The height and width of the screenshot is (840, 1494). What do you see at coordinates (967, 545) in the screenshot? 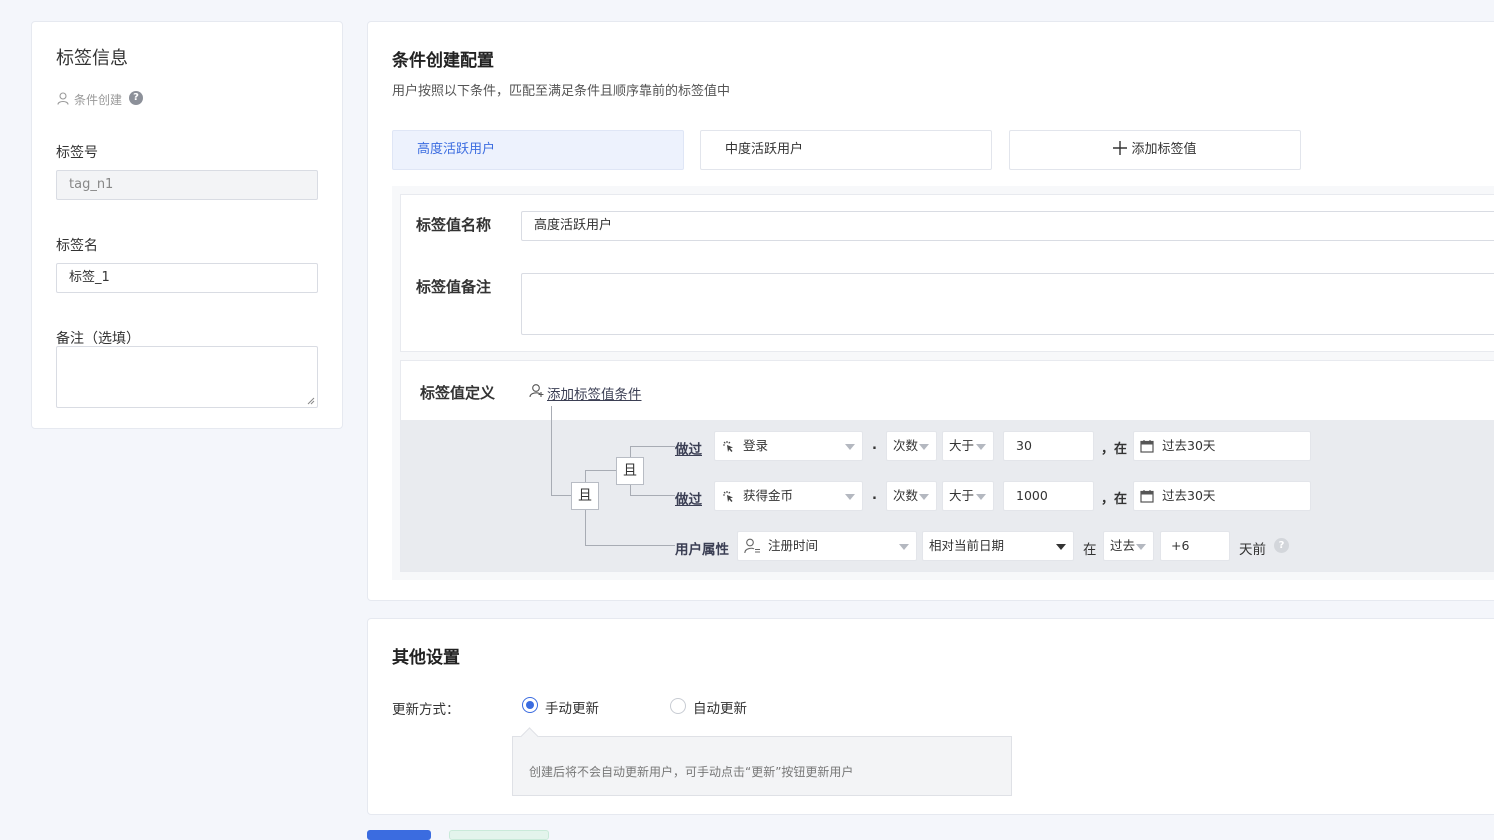
I see `date-mode-value: 相对当前日期` at bounding box center [967, 545].